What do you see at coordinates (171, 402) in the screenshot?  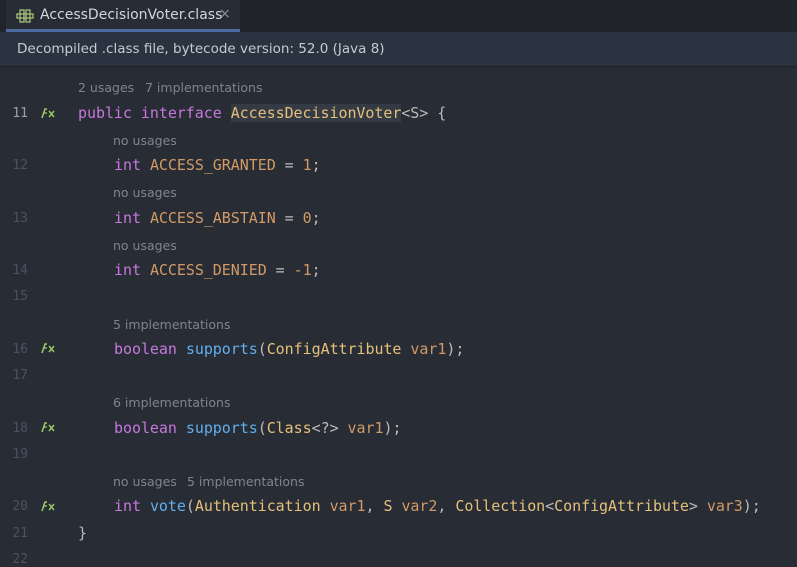 I see `implementations-hint: 6 implementations` at bounding box center [171, 402].